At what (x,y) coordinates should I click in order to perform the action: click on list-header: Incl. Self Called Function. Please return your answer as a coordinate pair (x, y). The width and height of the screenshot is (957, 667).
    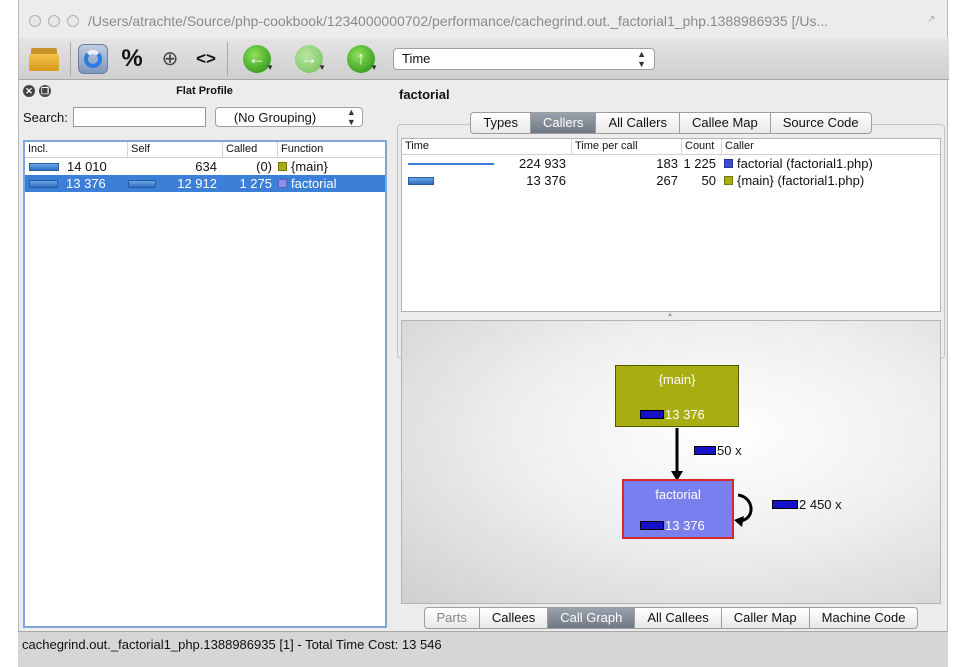
    Looking at the image, I should click on (205, 150).